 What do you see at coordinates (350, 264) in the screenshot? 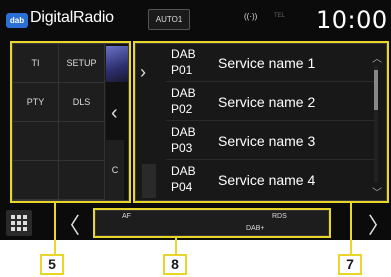
I see `callout-7: 7` at bounding box center [350, 264].